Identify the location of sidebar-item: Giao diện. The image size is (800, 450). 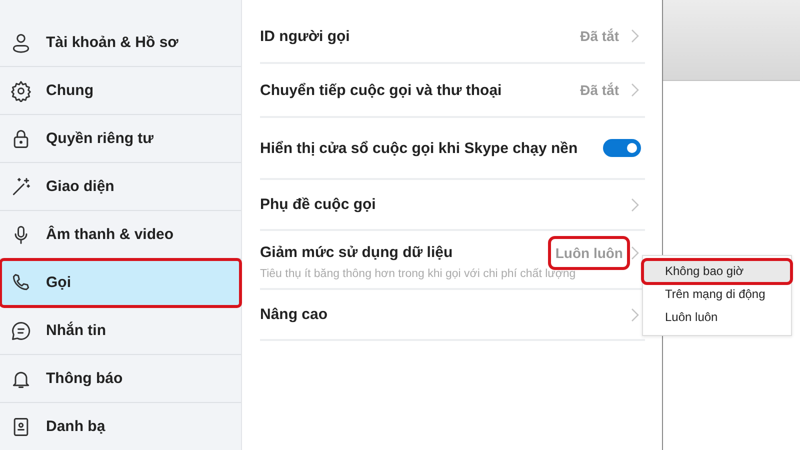
(120, 187).